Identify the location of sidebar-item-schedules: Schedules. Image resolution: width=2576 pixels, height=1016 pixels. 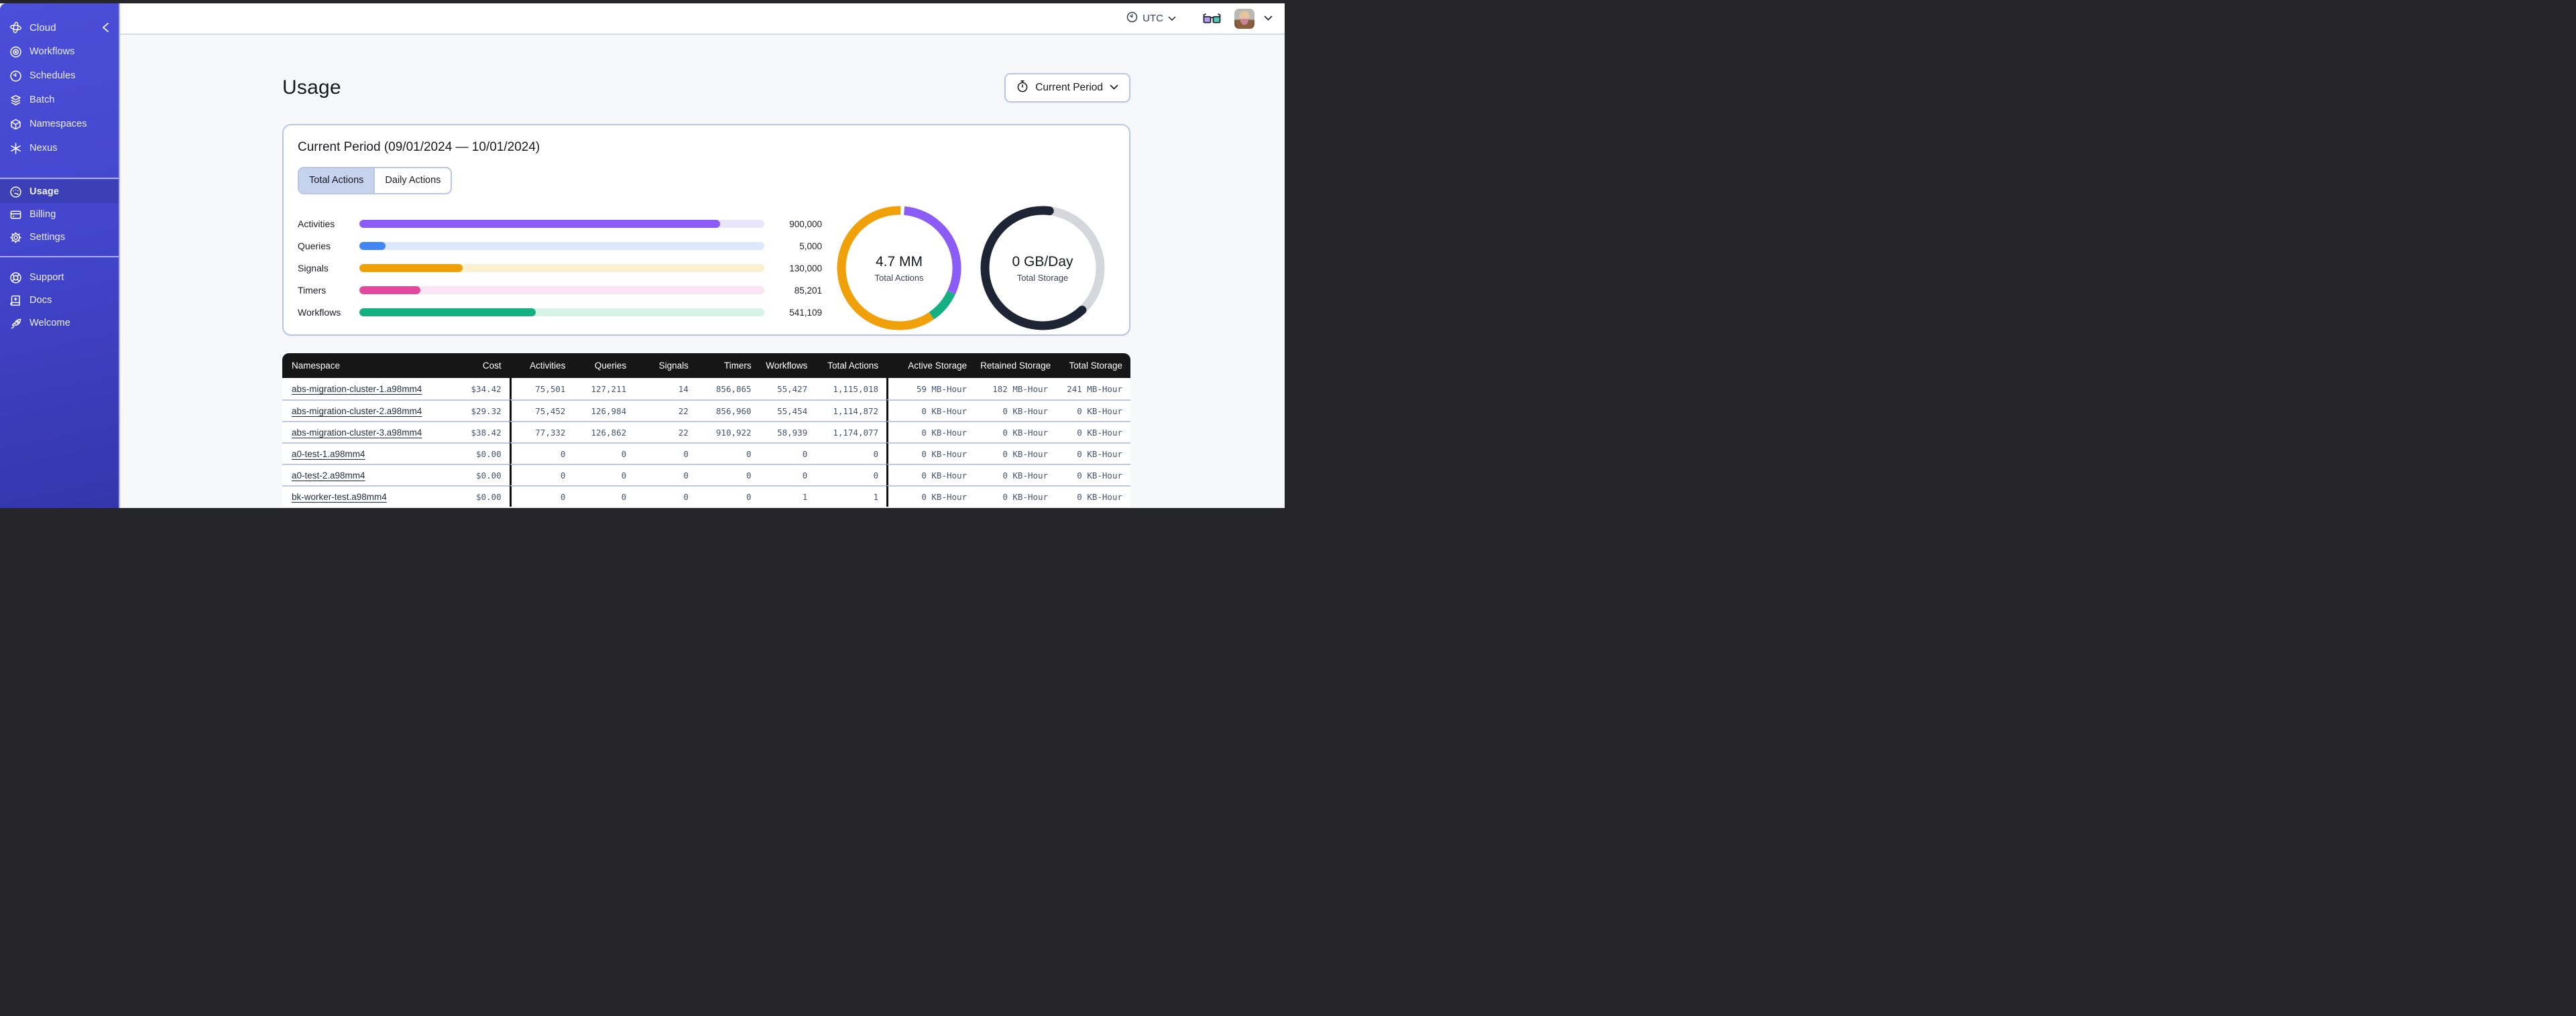
(59, 76).